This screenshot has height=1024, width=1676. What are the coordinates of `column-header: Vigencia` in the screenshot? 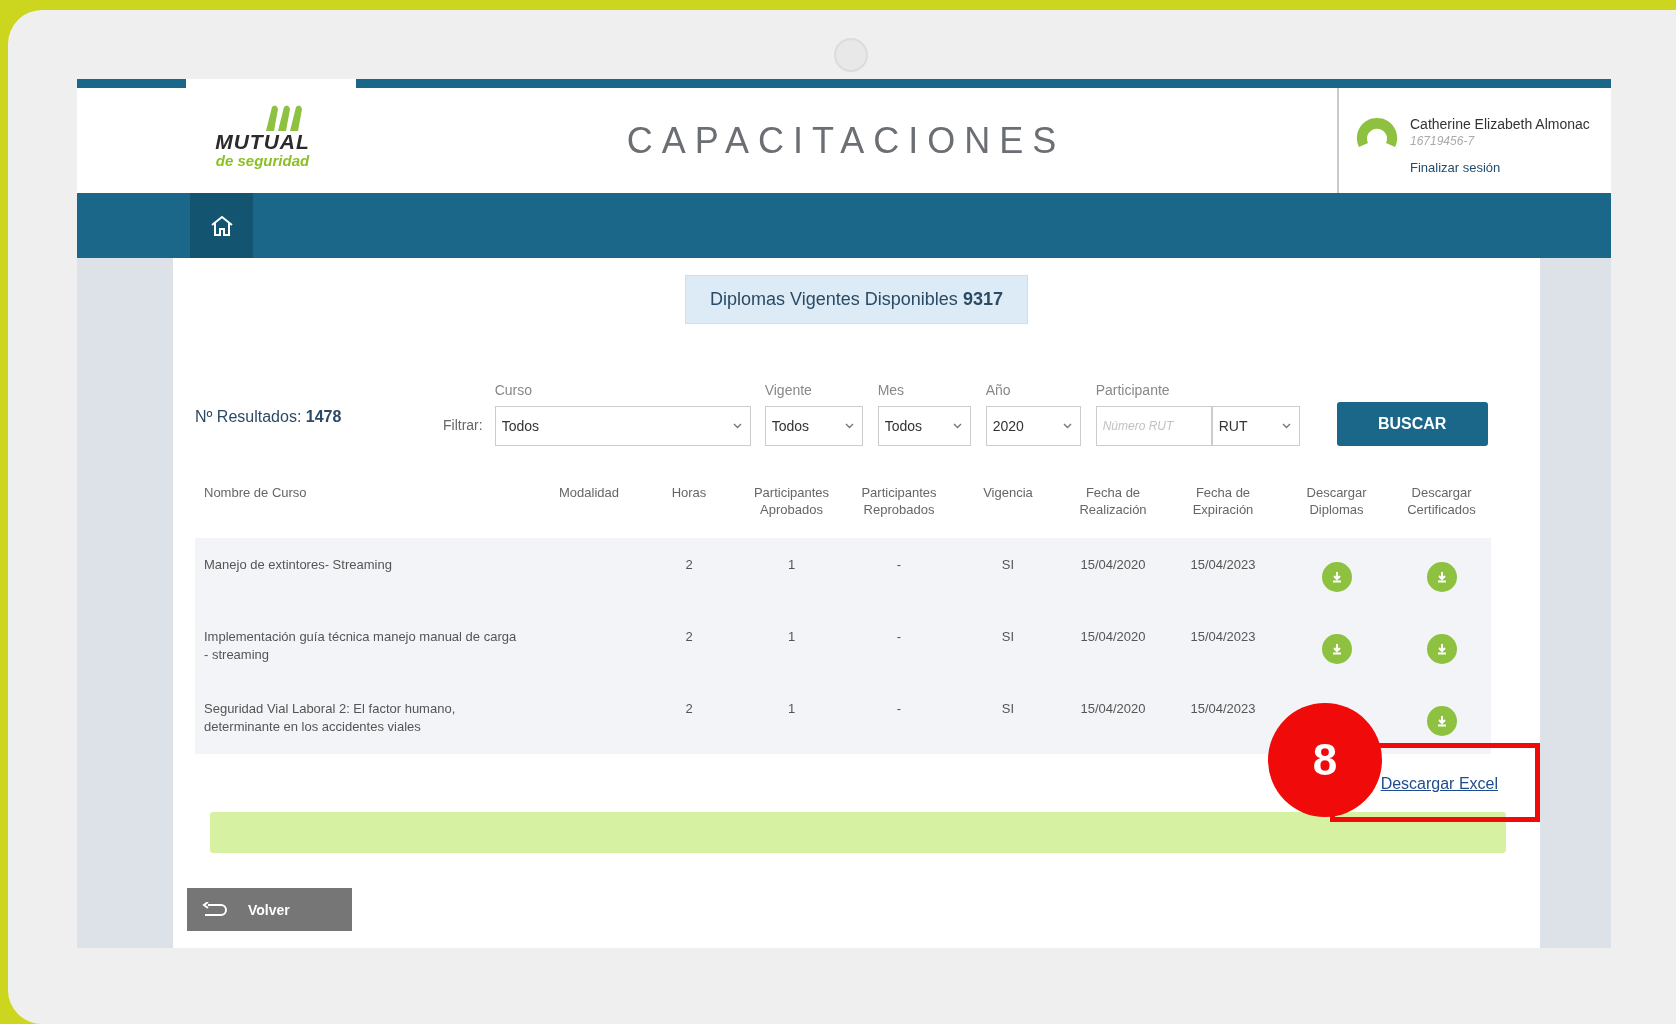 It's located at (1008, 492).